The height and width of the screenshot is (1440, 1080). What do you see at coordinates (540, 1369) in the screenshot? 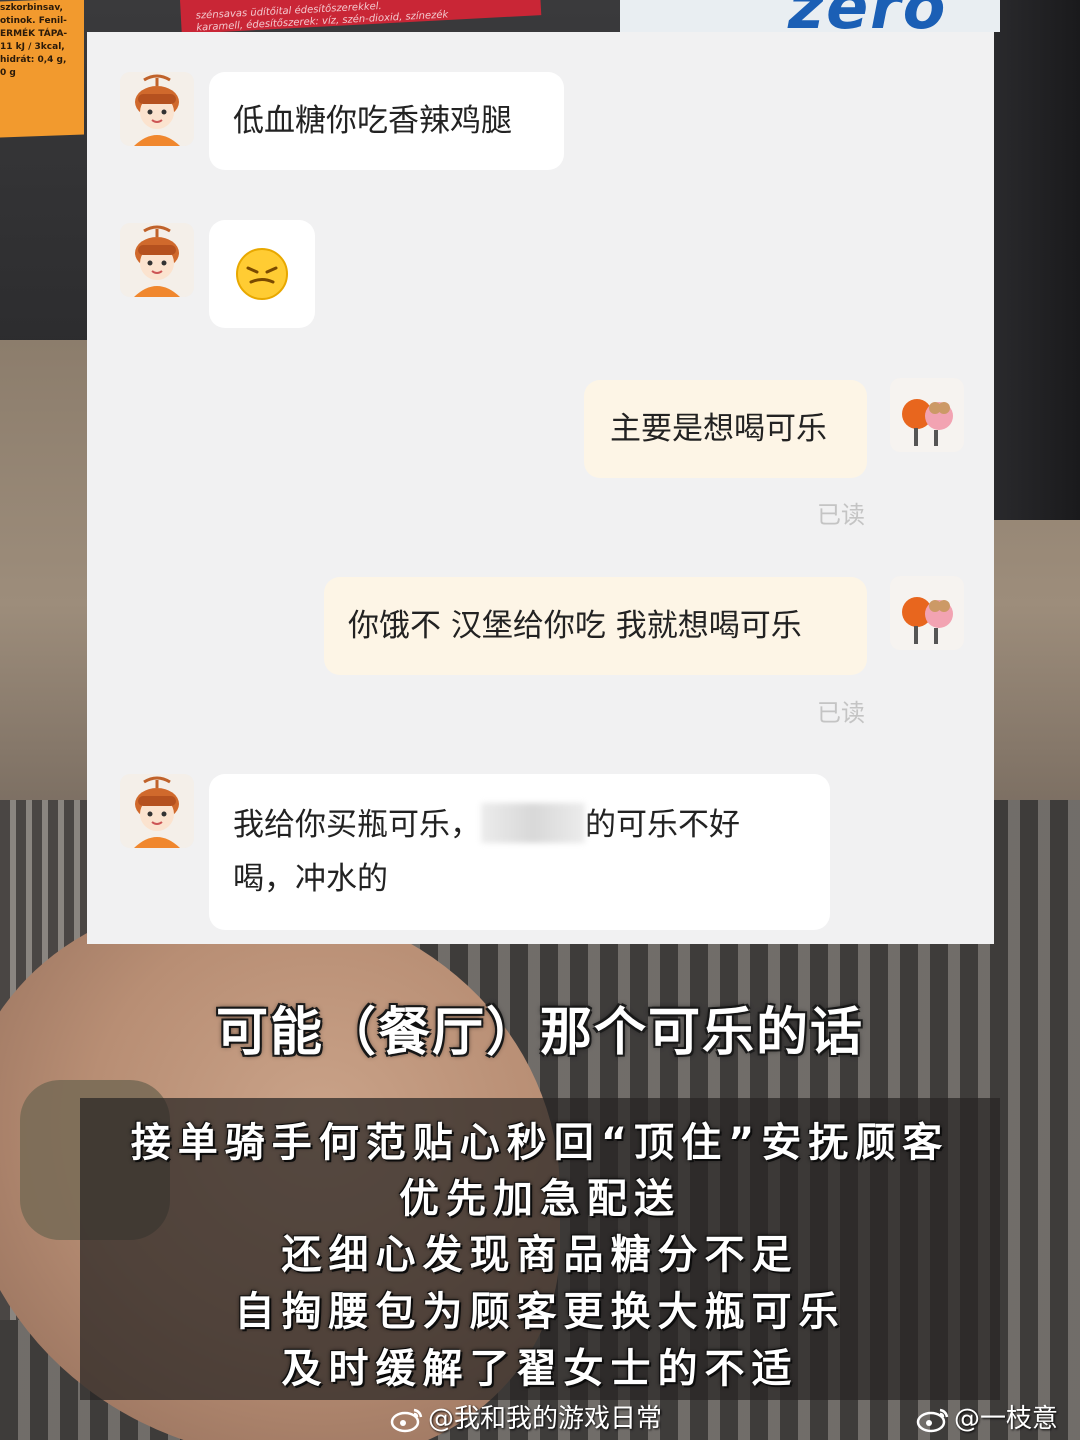
I see `caption-line: 及时缓解了翟女士的不适` at bounding box center [540, 1369].